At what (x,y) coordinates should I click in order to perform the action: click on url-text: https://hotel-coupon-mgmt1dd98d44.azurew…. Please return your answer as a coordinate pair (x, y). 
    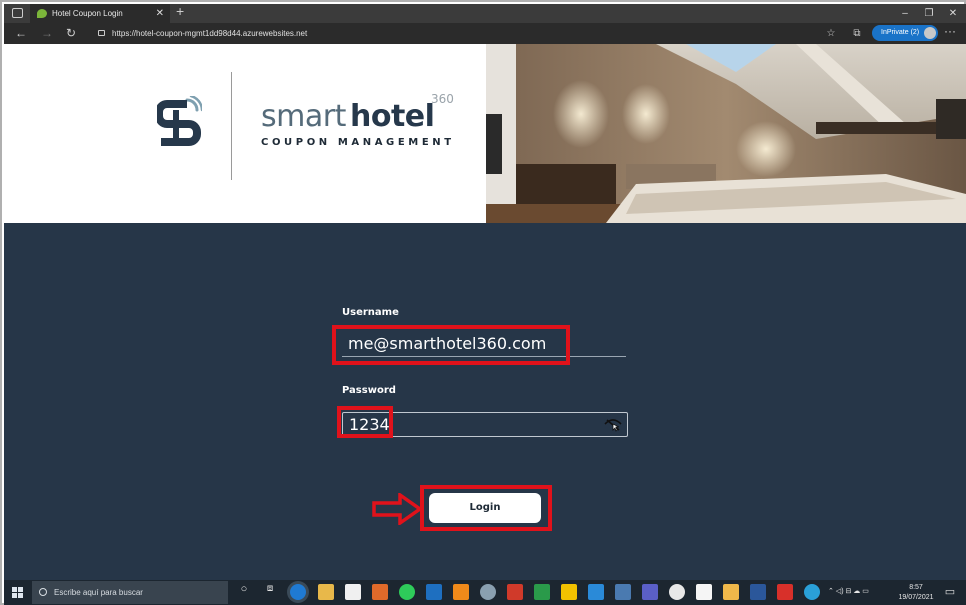
    Looking at the image, I should click on (210, 33).